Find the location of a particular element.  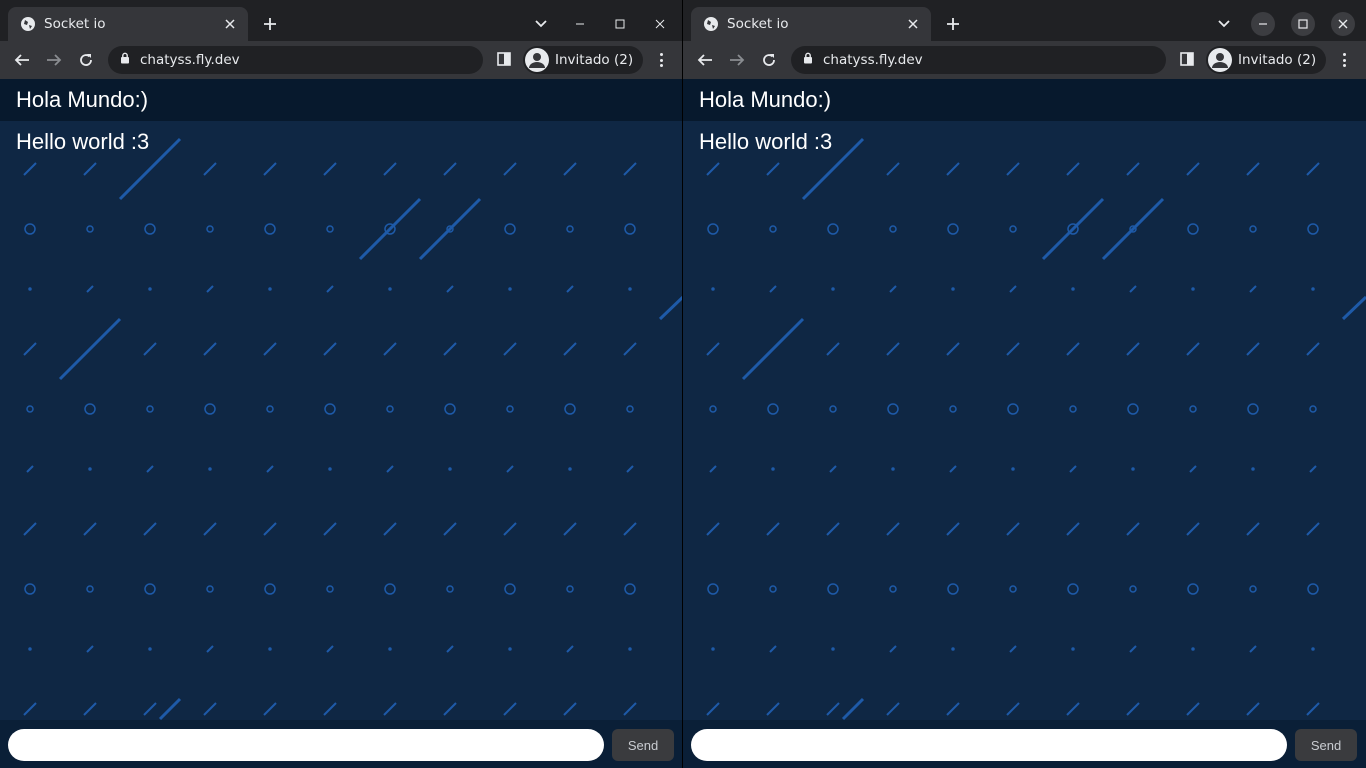

tab-title: Socket io is located at coordinates (758, 24).